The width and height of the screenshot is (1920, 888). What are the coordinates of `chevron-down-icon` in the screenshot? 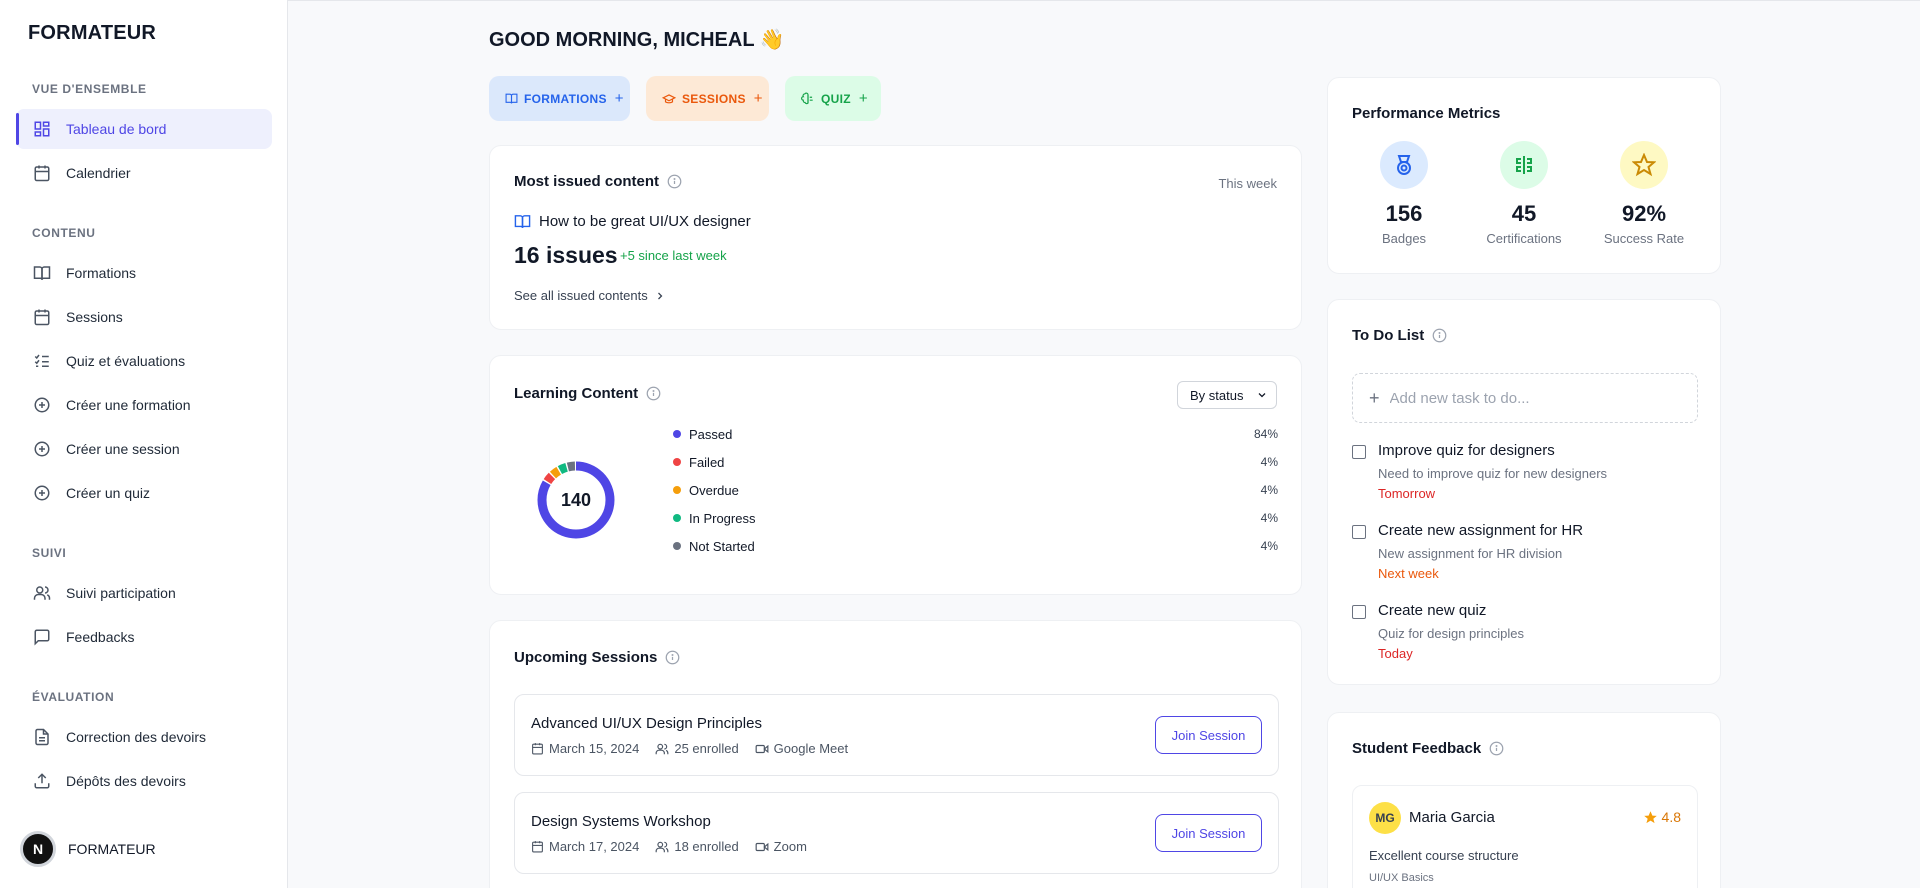 It's located at (1262, 395).